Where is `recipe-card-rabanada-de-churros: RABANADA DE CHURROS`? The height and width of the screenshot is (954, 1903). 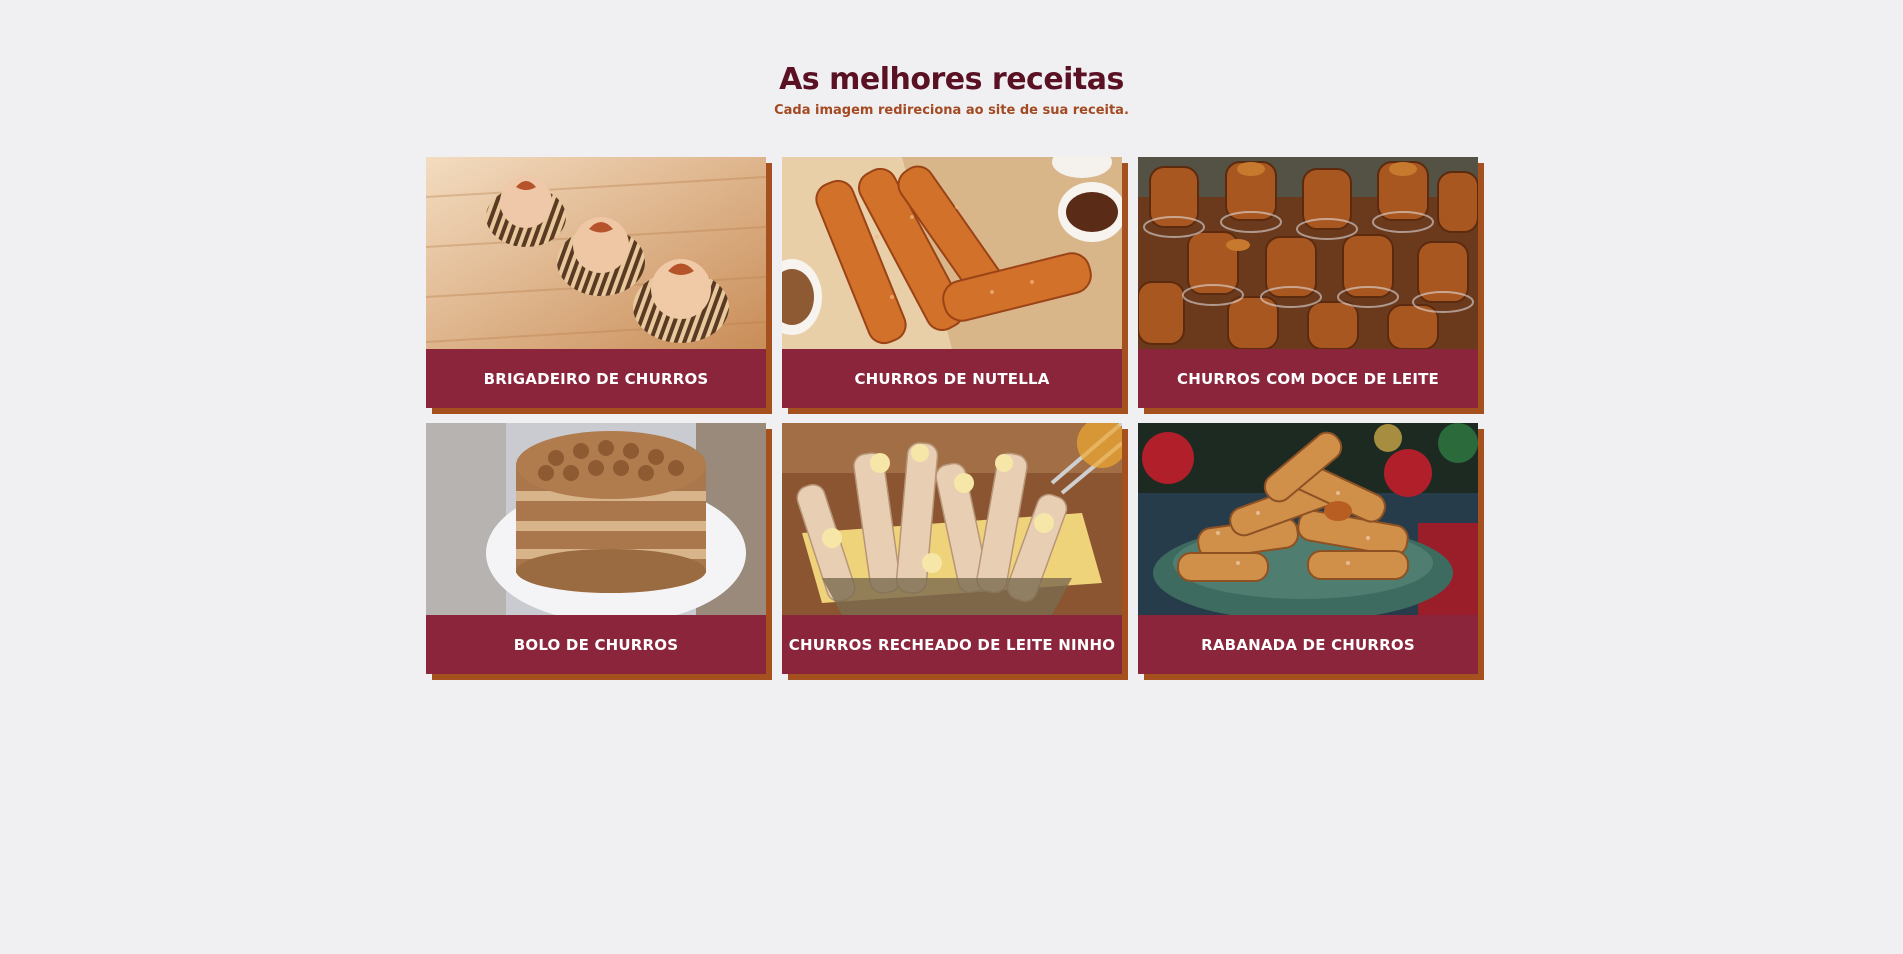
recipe-card-rabanada-de-churros: RABANADA DE CHURROS is located at coordinates (1308, 548).